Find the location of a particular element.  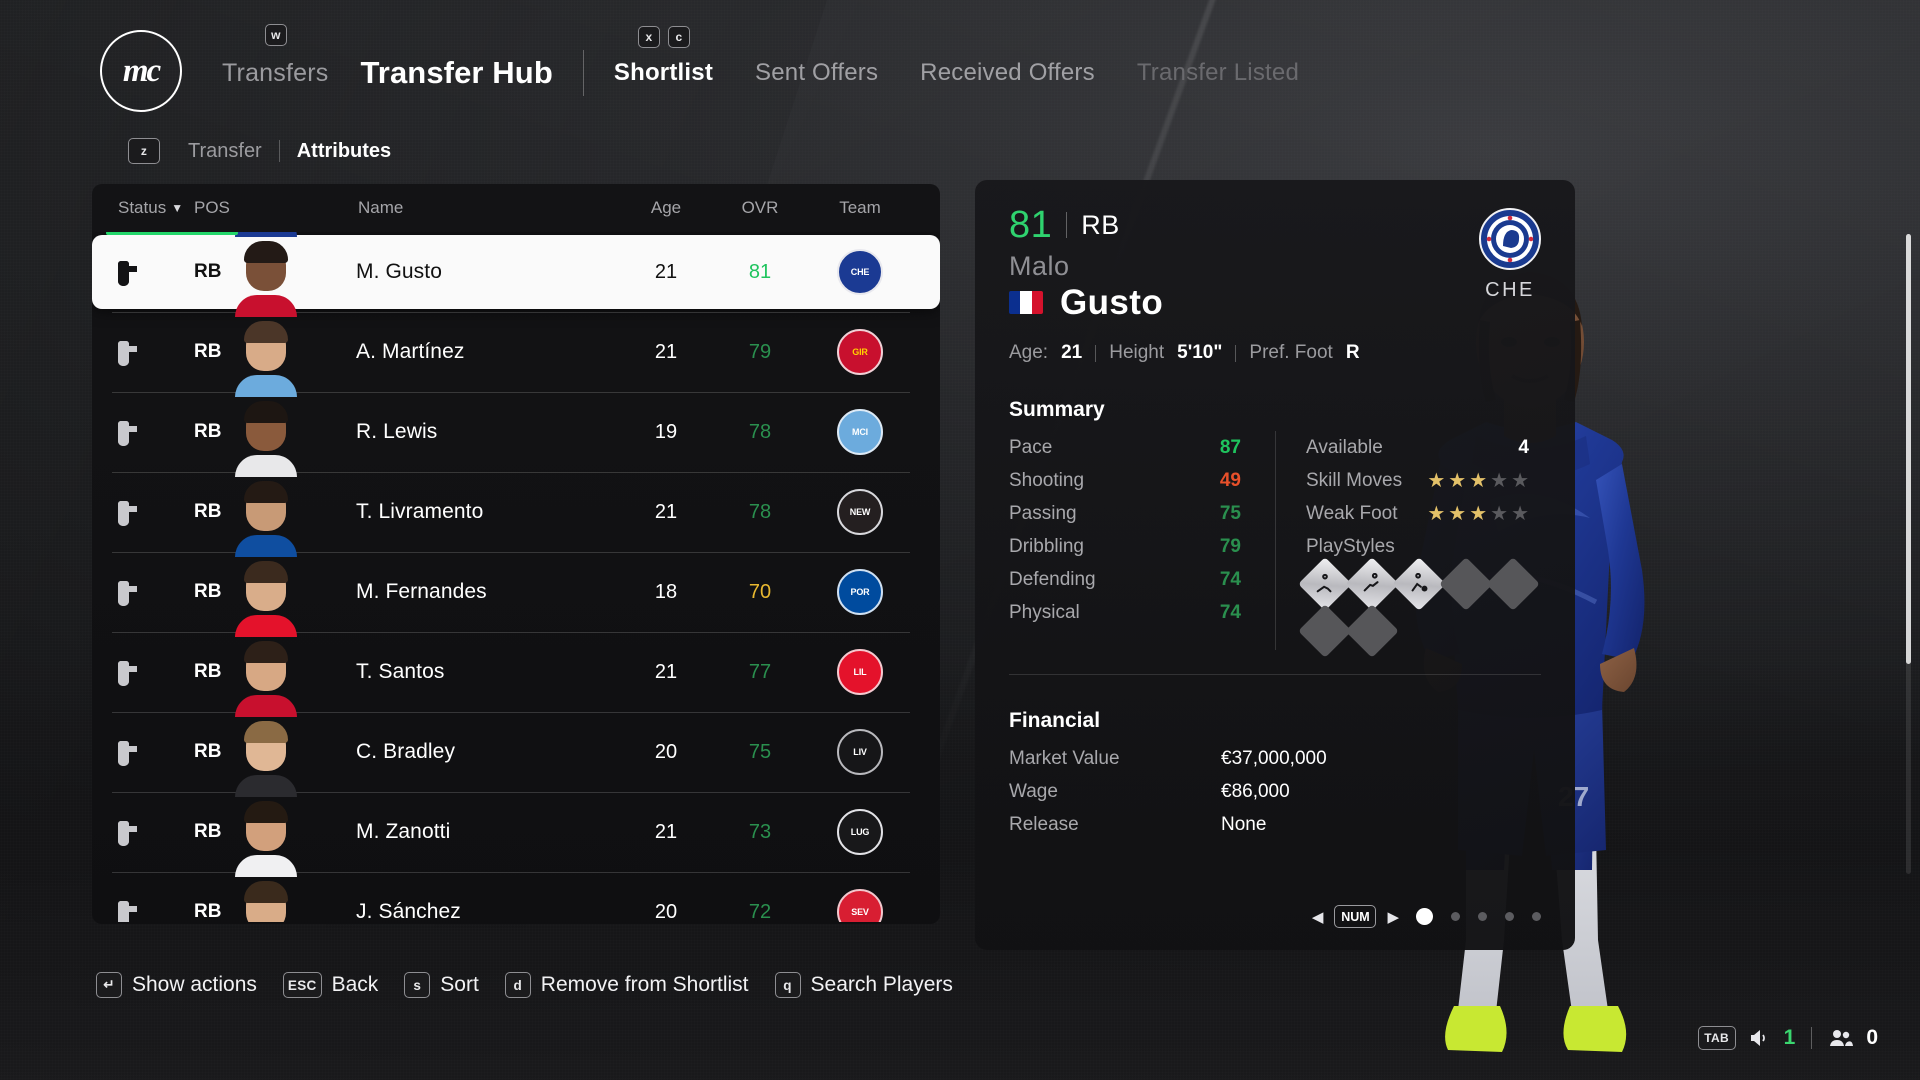

table-row: RB M. Zanotti 21 73 LUG is located at coordinates (516, 823).